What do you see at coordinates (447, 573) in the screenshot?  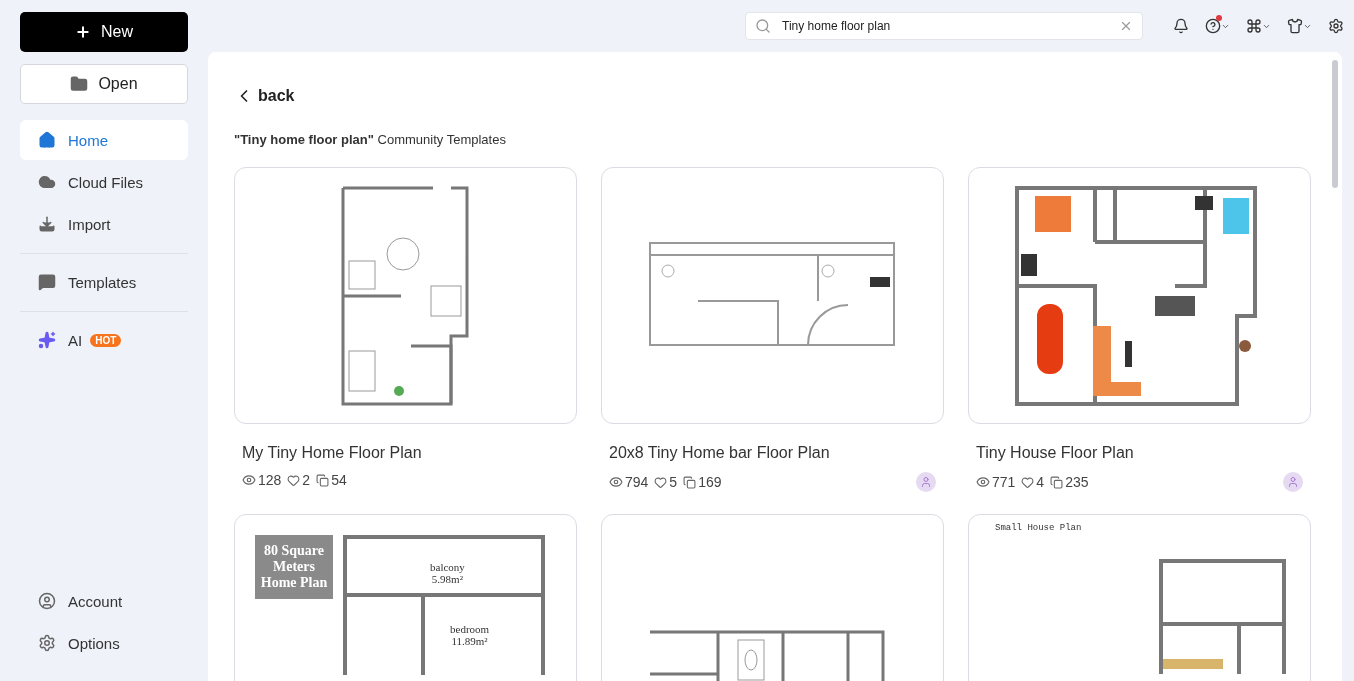 I see `room-label: balcony 5.98m²` at bounding box center [447, 573].